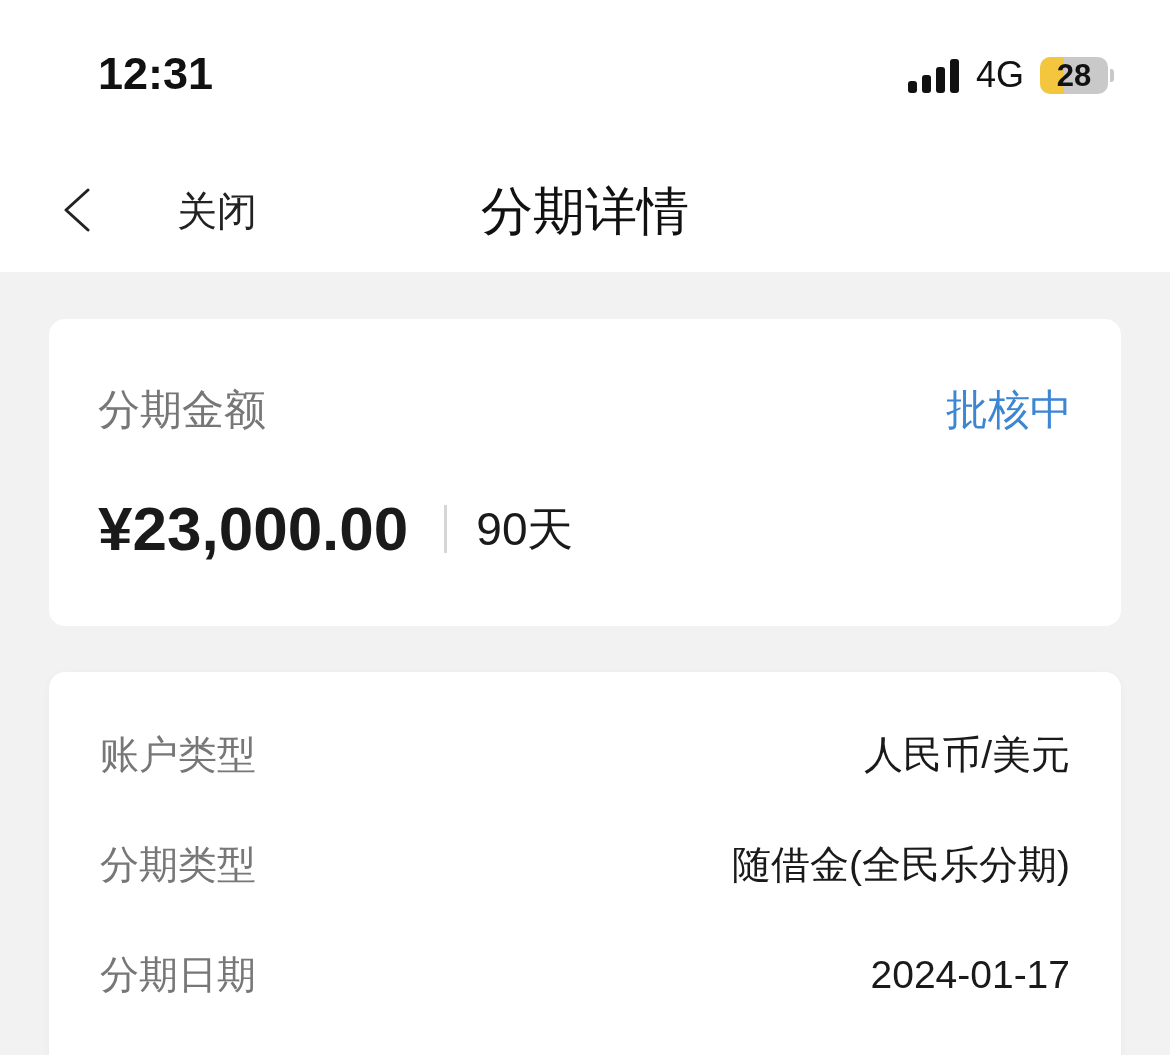 The width and height of the screenshot is (1170, 1055). Describe the element at coordinates (156, 74) in the screenshot. I see `clock-time: 12:31` at that location.